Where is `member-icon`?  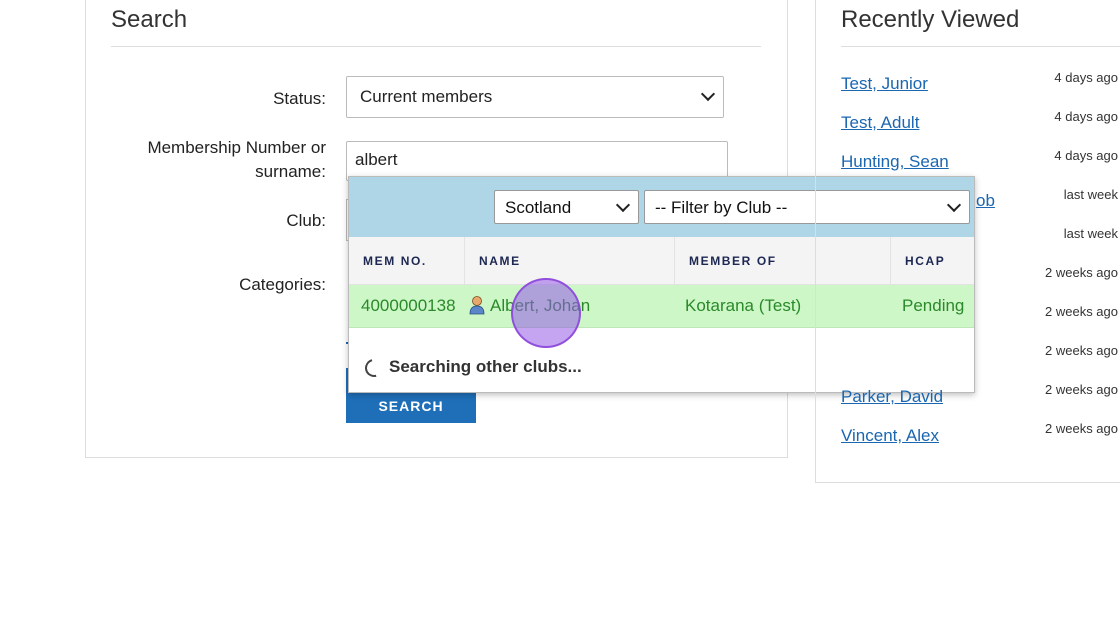
member-icon is located at coordinates (477, 305).